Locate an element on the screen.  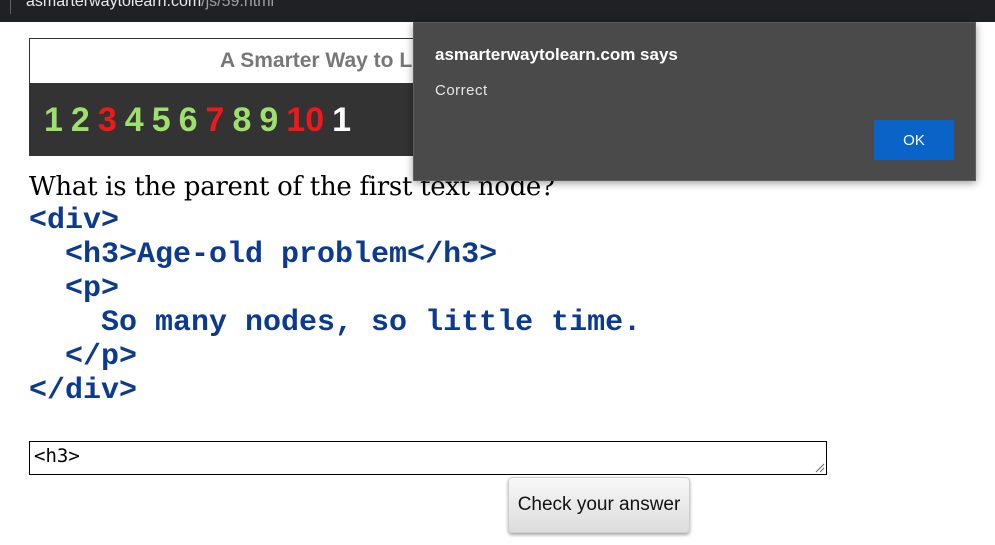
site-banner: A Smarter Way to L 1 2 3 4 5 6 7 8 9 10 1 is located at coordinates (229, 97).